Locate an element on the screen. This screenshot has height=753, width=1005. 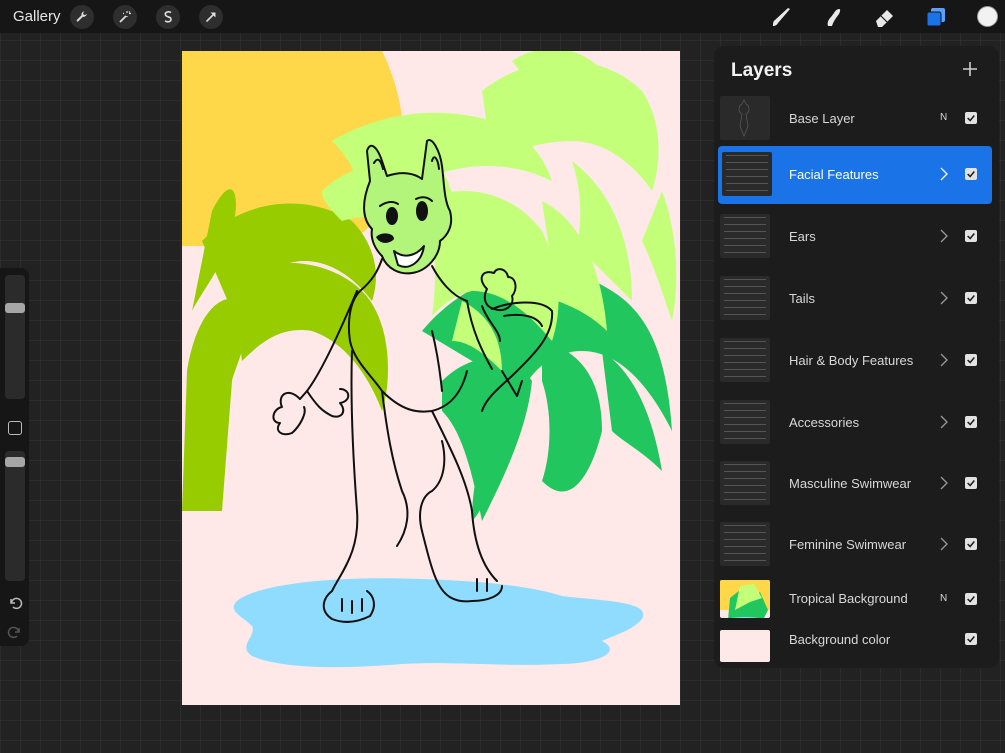
layer-name: Tropical Background is located at coordinates (848, 598).